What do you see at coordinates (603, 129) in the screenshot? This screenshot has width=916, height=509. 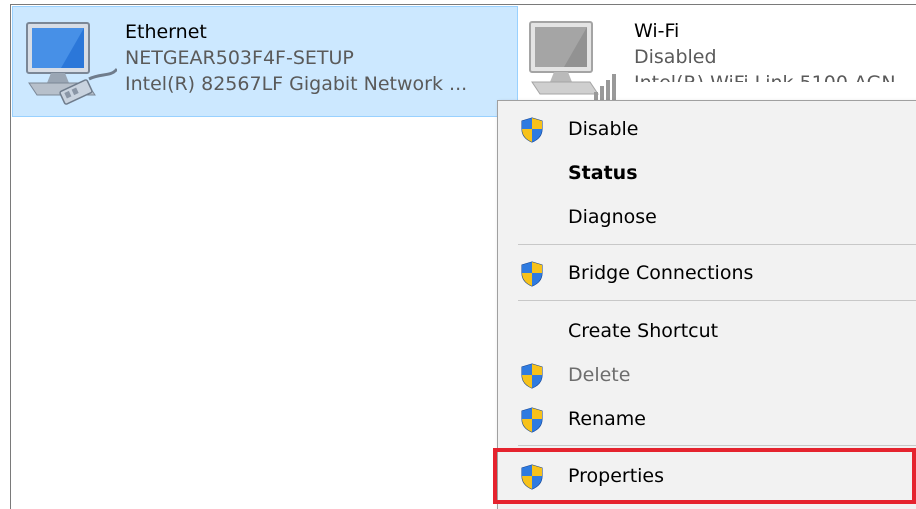 I see `menu-item-label: Disable` at bounding box center [603, 129].